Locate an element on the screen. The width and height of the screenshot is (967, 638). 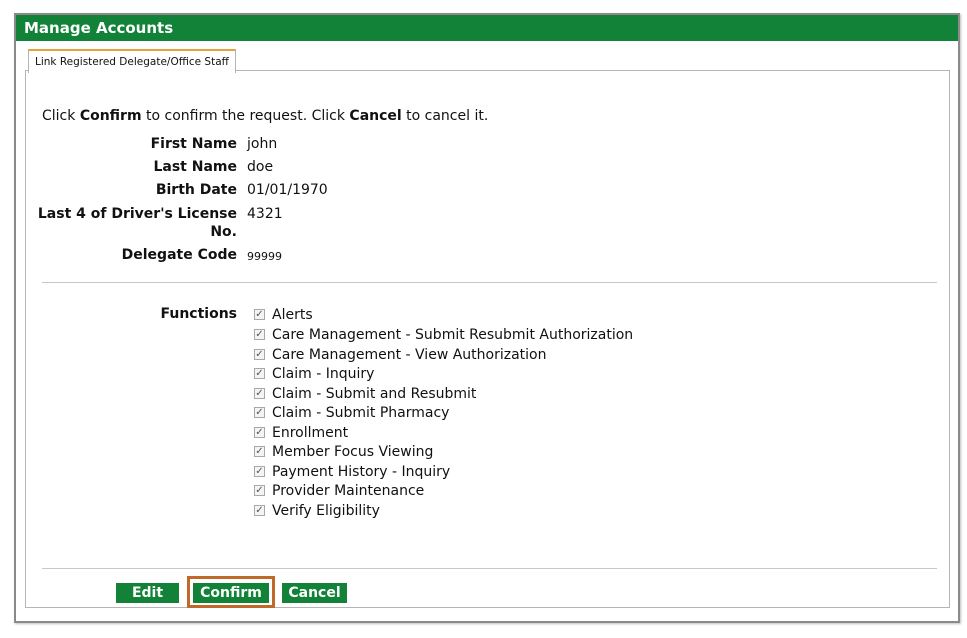
functions-label: Functions is located at coordinates (198, 314).